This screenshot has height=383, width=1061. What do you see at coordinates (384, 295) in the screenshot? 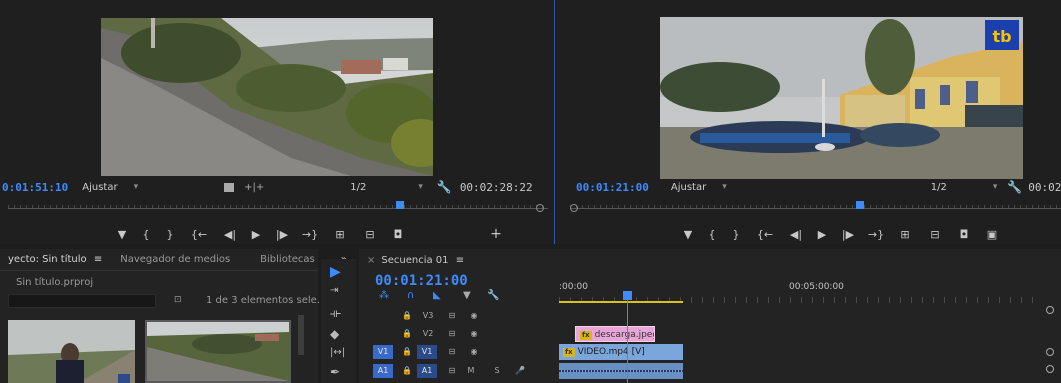
I see `nest-toggle-icon: ⁂` at bounding box center [384, 295].